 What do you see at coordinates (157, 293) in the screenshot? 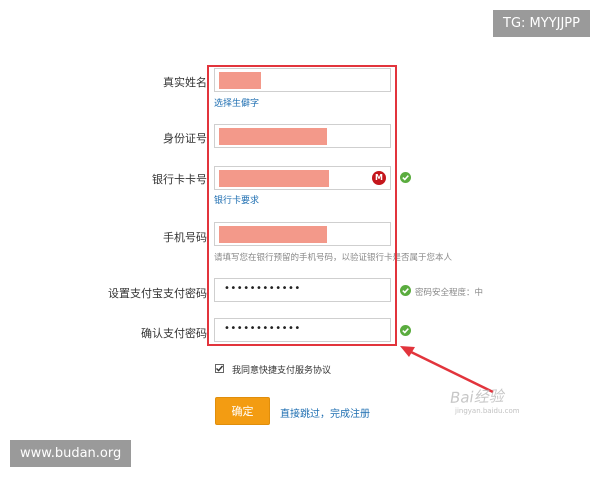
I see `pay-password-label: 设置支付宝支付密码` at bounding box center [157, 293].